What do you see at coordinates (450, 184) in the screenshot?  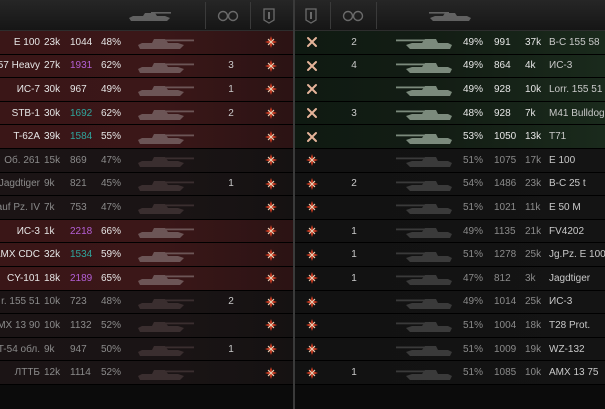 I see `ally-player-row: 2 54% 1486 23k B-C 25 t` at bounding box center [450, 184].